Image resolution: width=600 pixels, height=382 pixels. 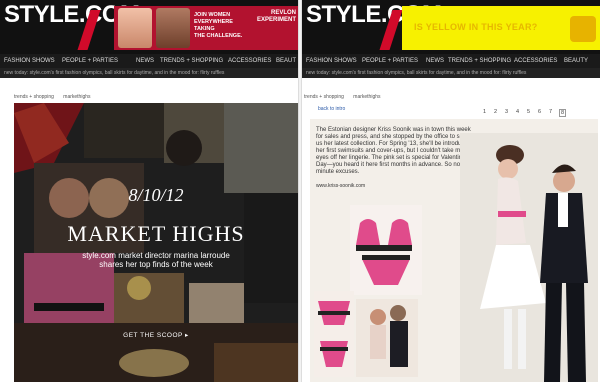 I want to click on page-link: 4, so click(x=517, y=112).